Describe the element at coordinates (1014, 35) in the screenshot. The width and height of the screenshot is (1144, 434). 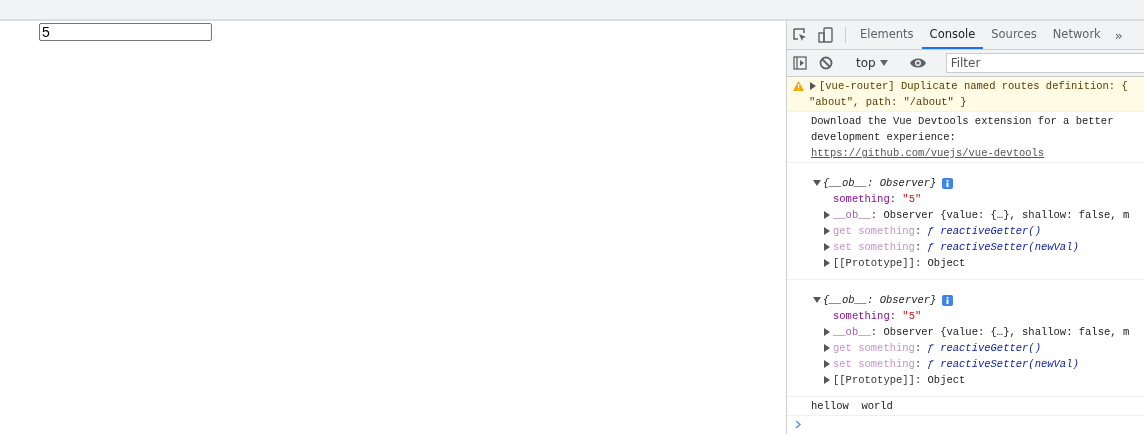
I see `devtools-tab: Sources` at that location.